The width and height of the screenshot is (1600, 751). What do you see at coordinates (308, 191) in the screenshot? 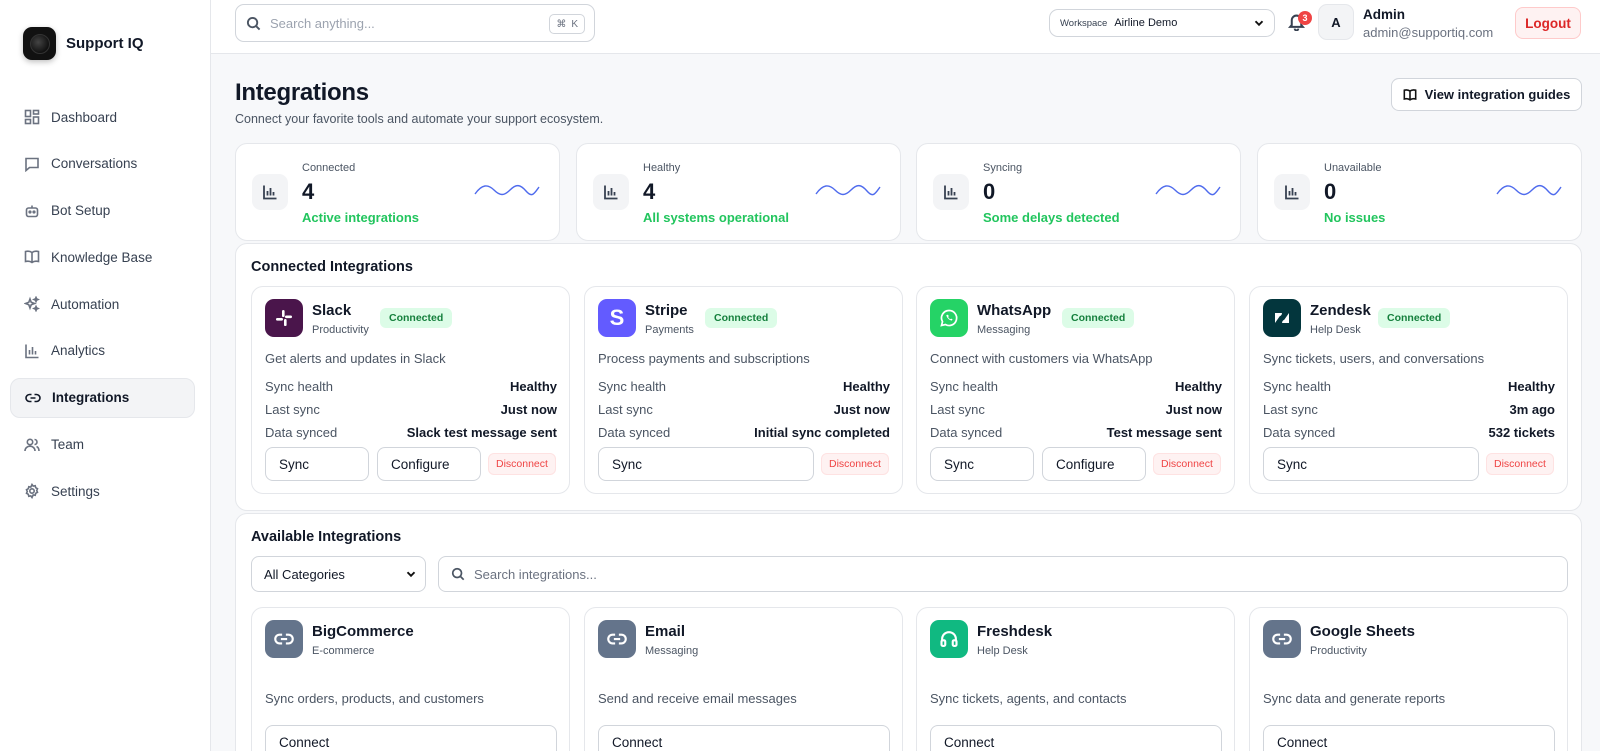
I see `stat-value: 4` at bounding box center [308, 191].